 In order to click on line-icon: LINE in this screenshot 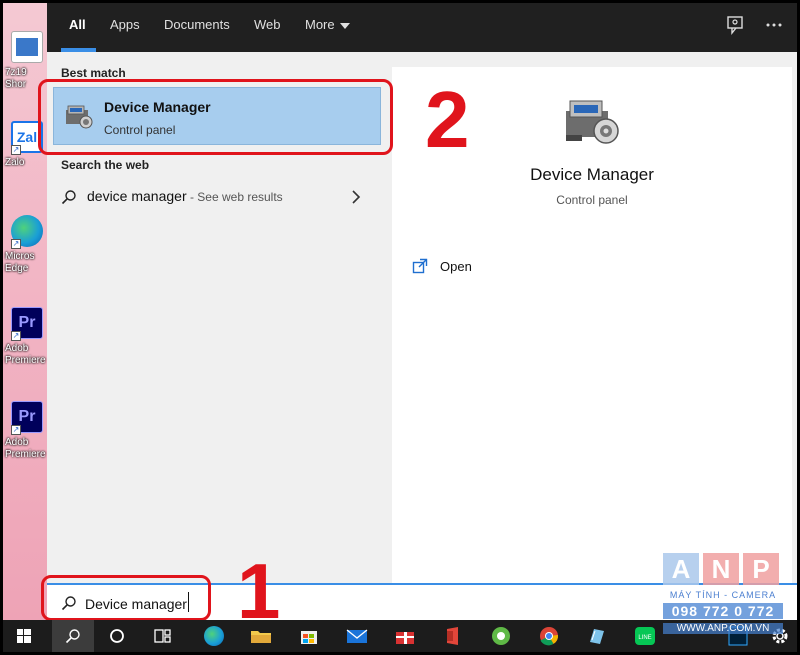, I will do `click(645, 636)`.